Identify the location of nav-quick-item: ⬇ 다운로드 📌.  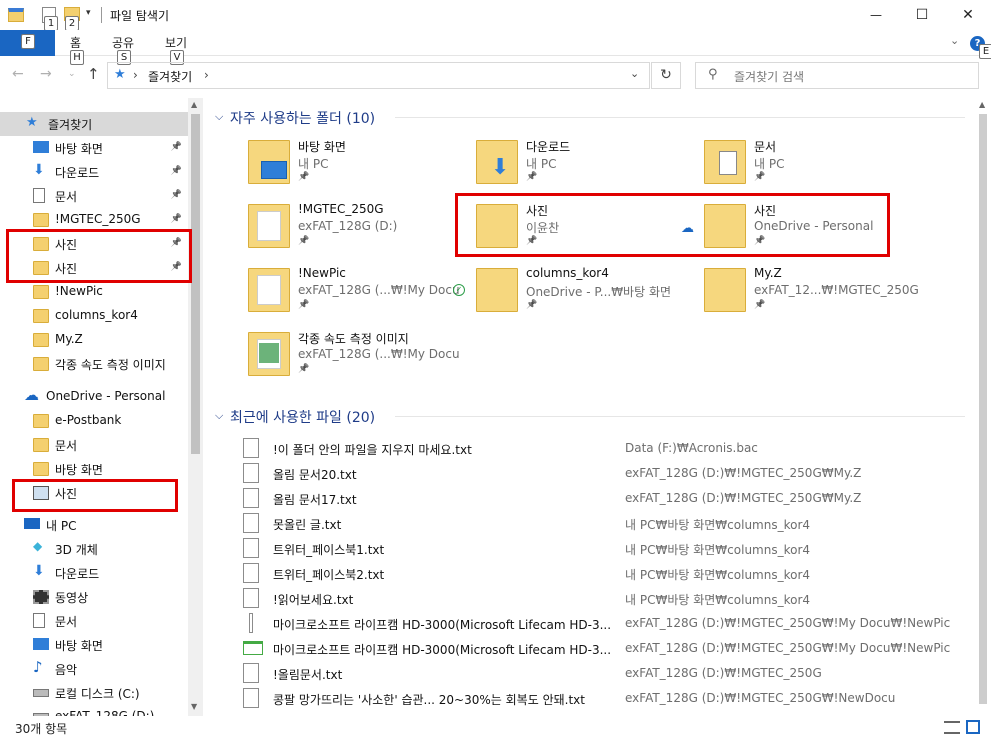
(94, 172).